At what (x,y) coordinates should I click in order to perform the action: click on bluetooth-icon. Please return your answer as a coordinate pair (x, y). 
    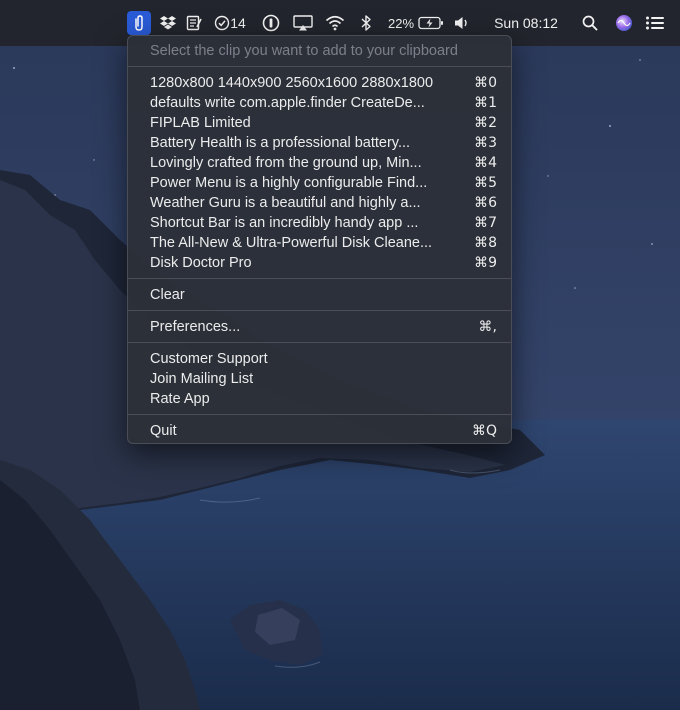
    Looking at the image, I should click on (366, 23).